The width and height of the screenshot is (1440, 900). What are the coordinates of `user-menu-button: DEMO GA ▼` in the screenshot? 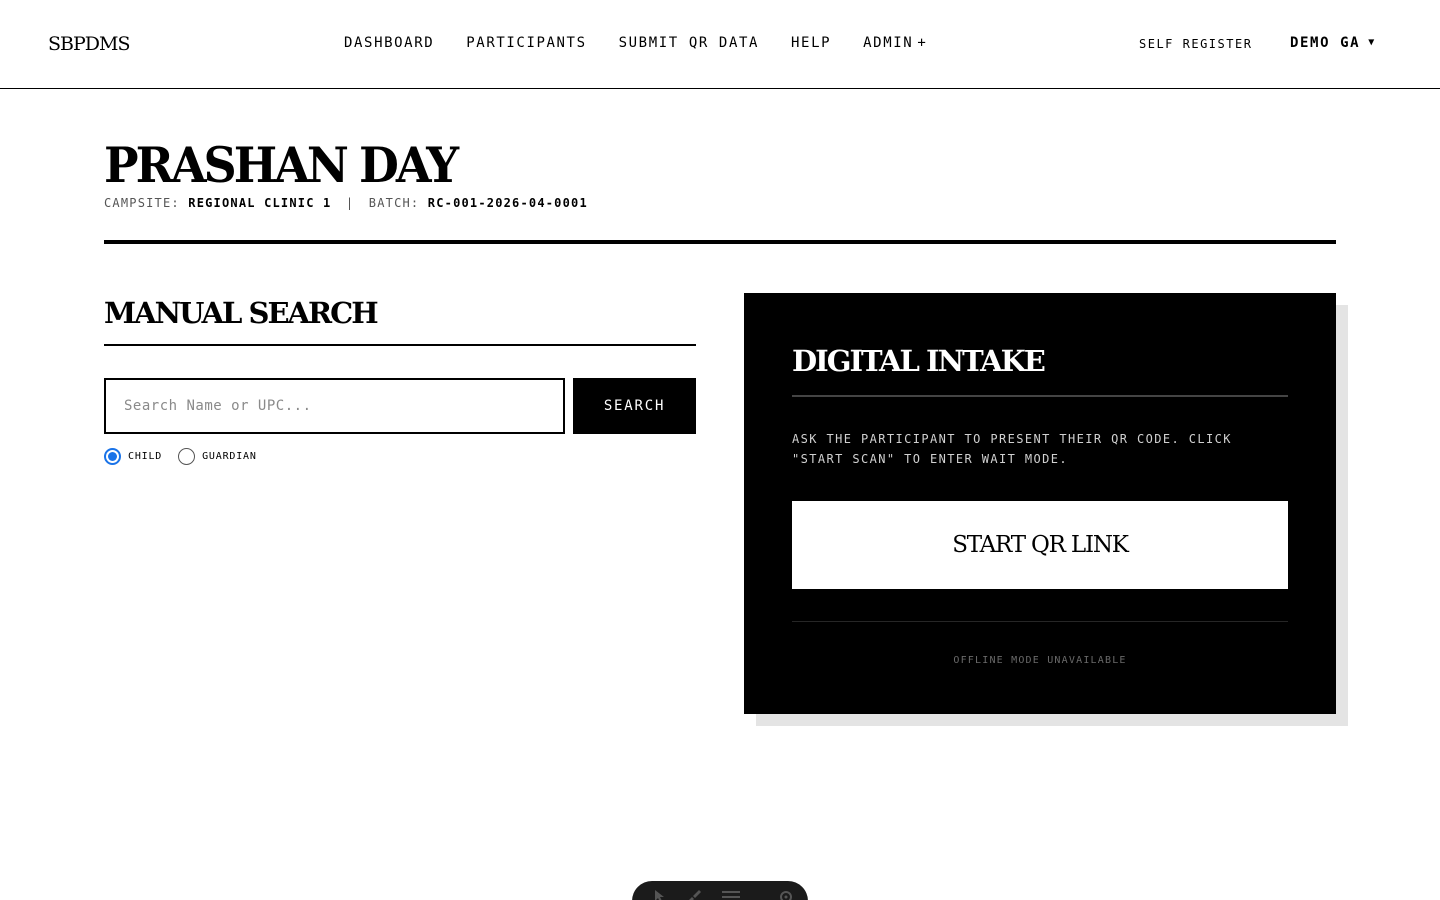 It's located at (1333, 43).